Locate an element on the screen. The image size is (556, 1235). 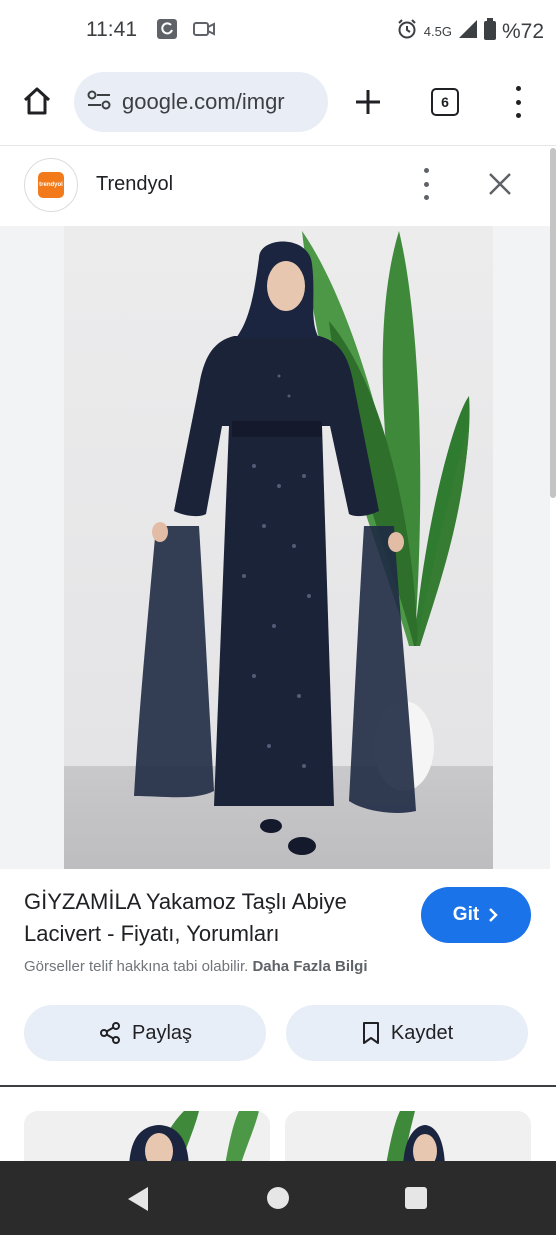
home-button is located at coordinates (37, 101).